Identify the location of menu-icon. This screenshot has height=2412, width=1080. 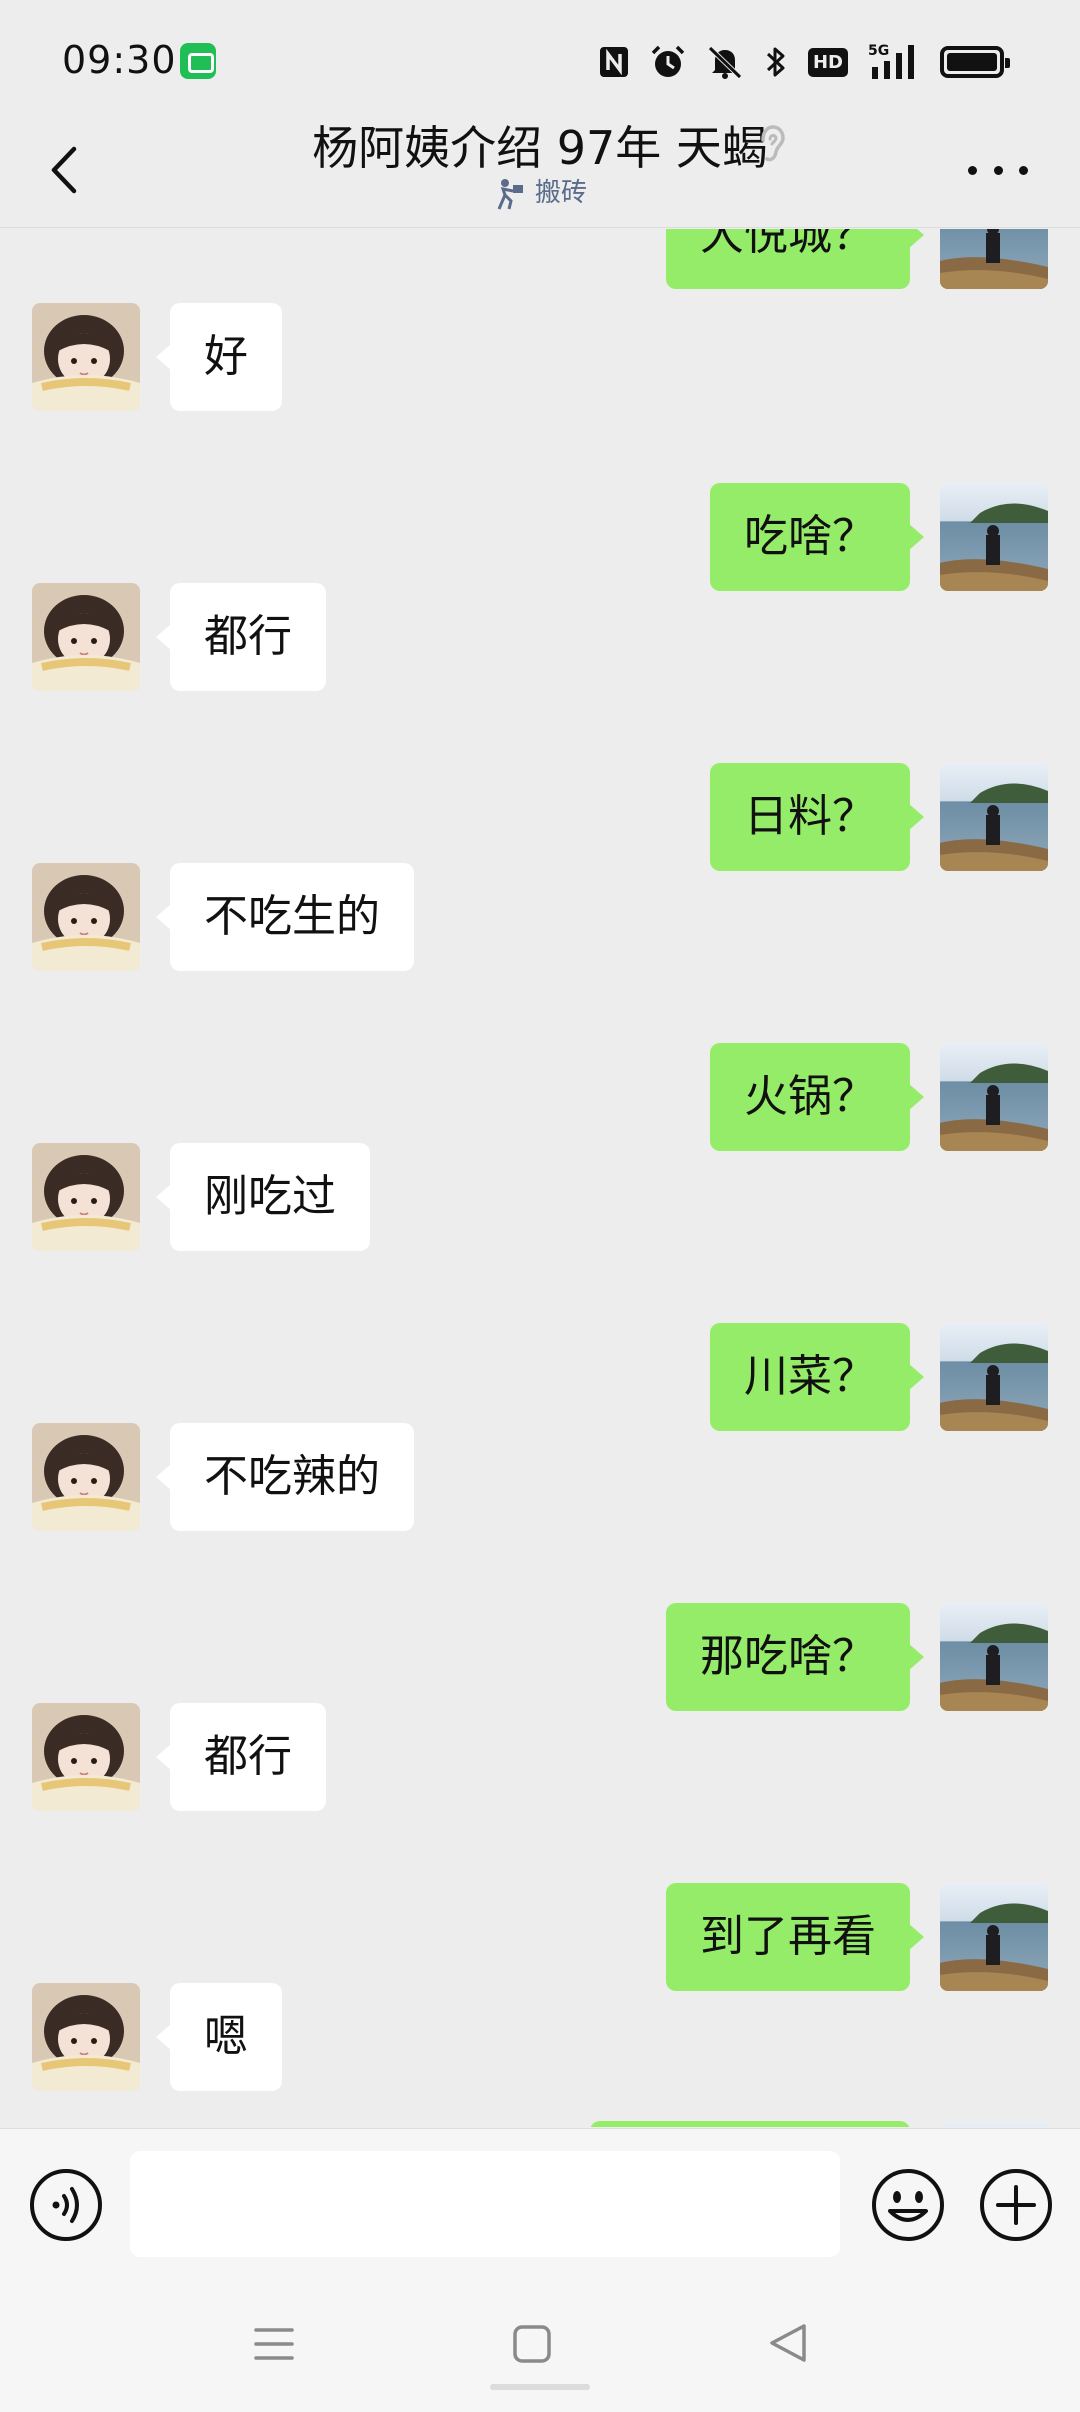
(274, 2344).